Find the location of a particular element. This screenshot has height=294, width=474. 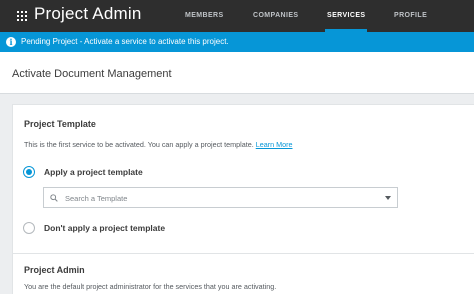

tab-members: MEMBERS is located at coordinates (204, 15).